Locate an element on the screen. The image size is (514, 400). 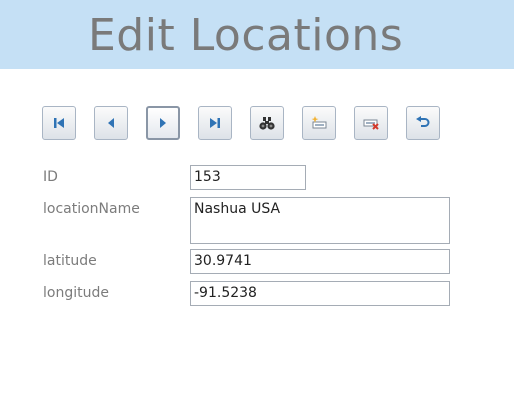
last-record-icon is located at coordinates (215, 123).